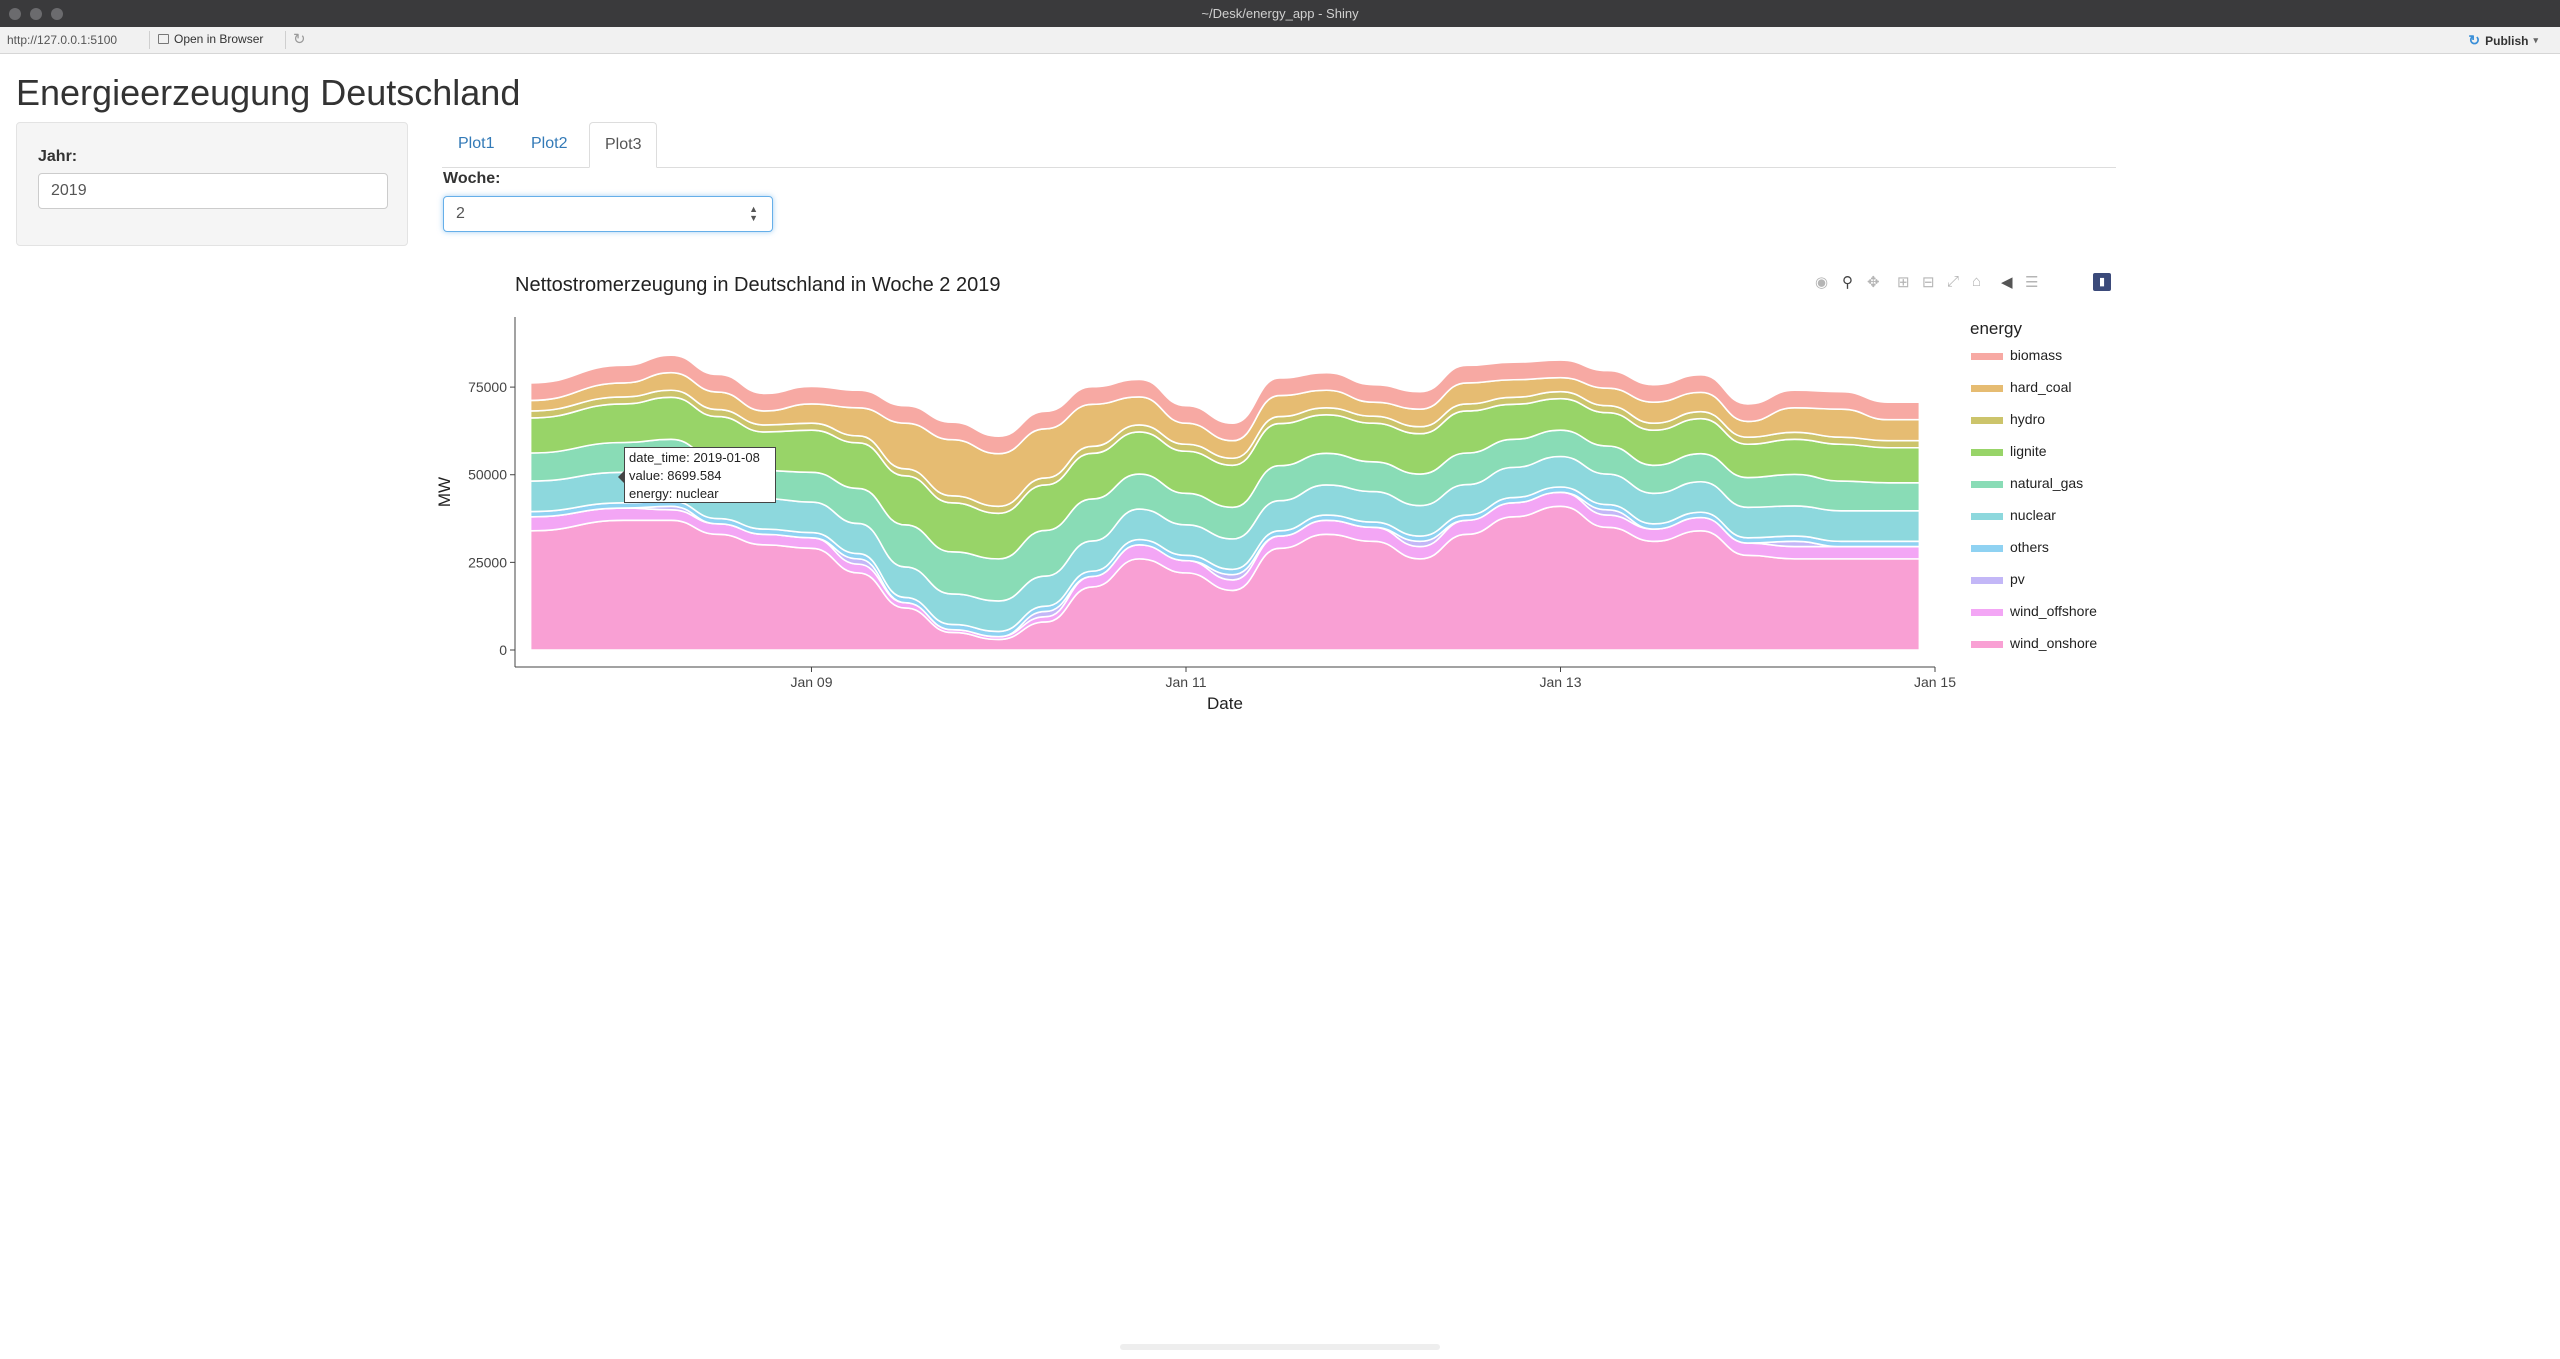  Describe the element at coordinates (472, 178) in the screenshot. I see `week-label: Woche:` at that location.